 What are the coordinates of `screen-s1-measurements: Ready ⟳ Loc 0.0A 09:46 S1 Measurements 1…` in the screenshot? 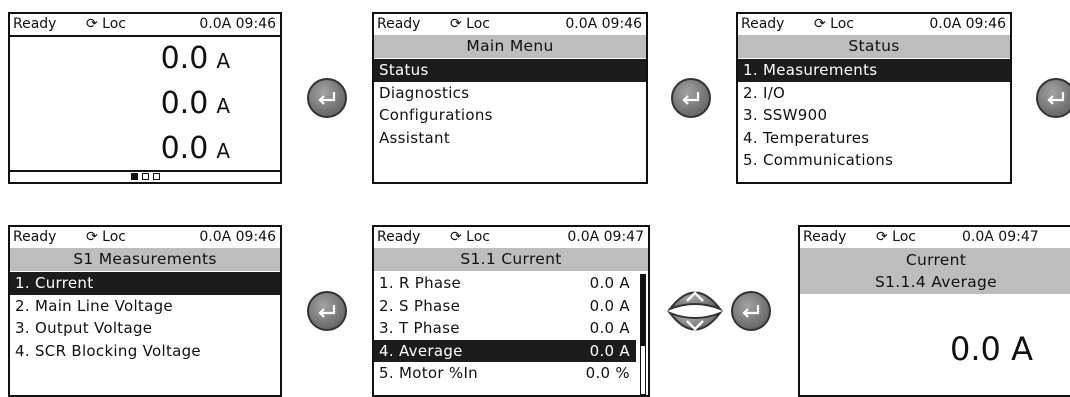 It's located at (145, 311).